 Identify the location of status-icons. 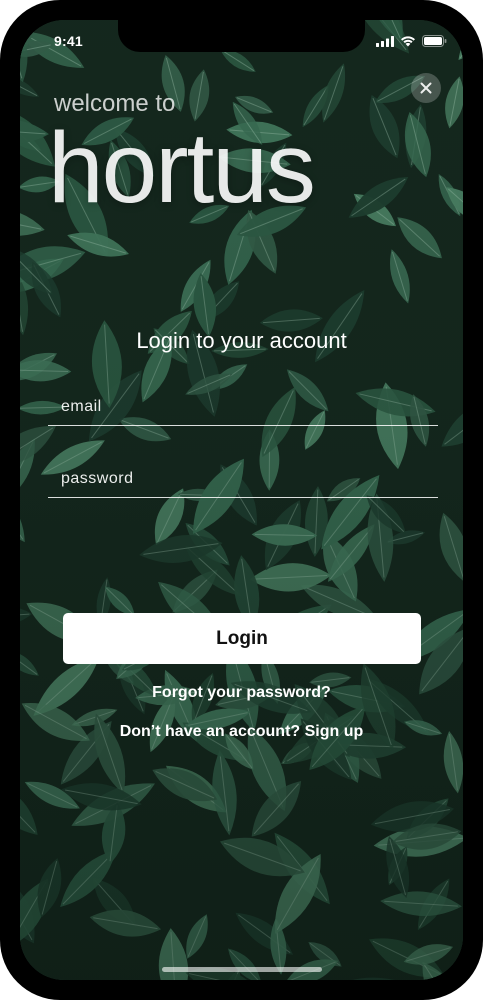
(411, 43).